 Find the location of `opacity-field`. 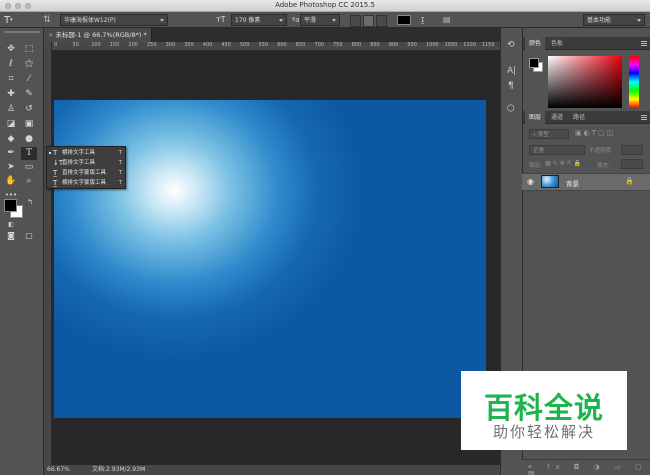

opacity-field is located at coordinates (632, 150).